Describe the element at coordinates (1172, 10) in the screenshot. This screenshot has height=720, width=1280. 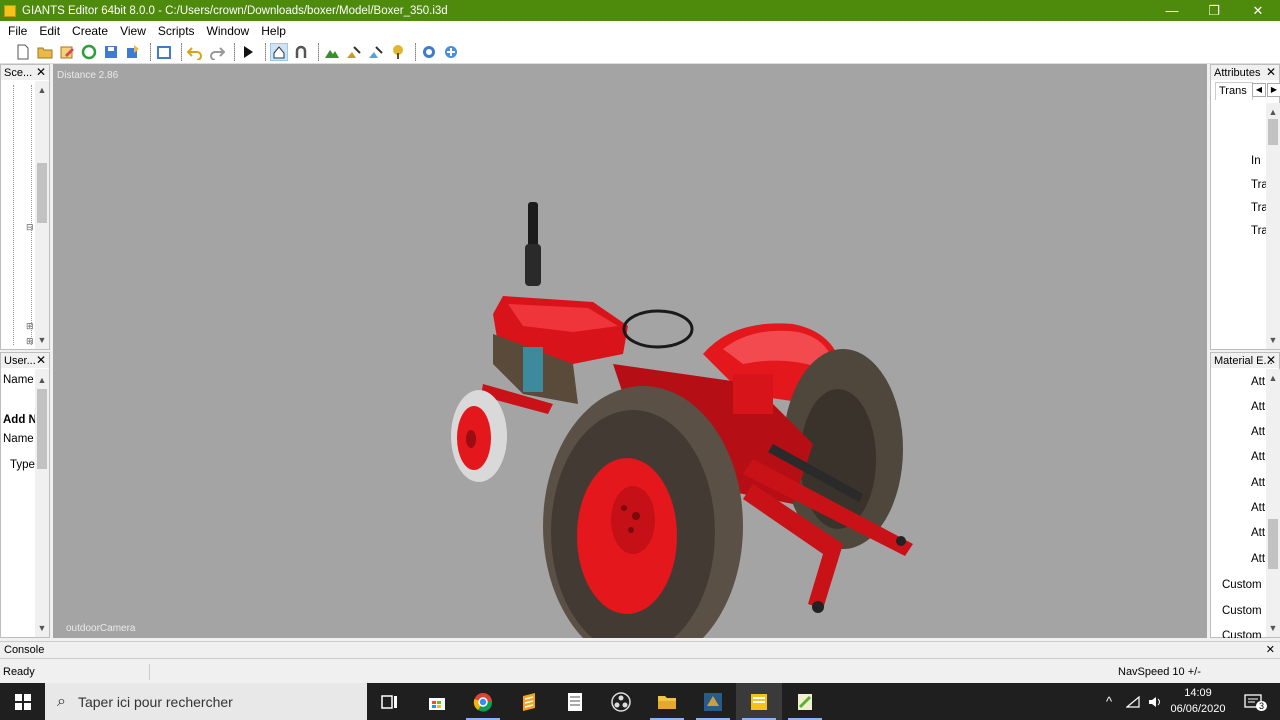
I see `minimize-button: —` at that location.